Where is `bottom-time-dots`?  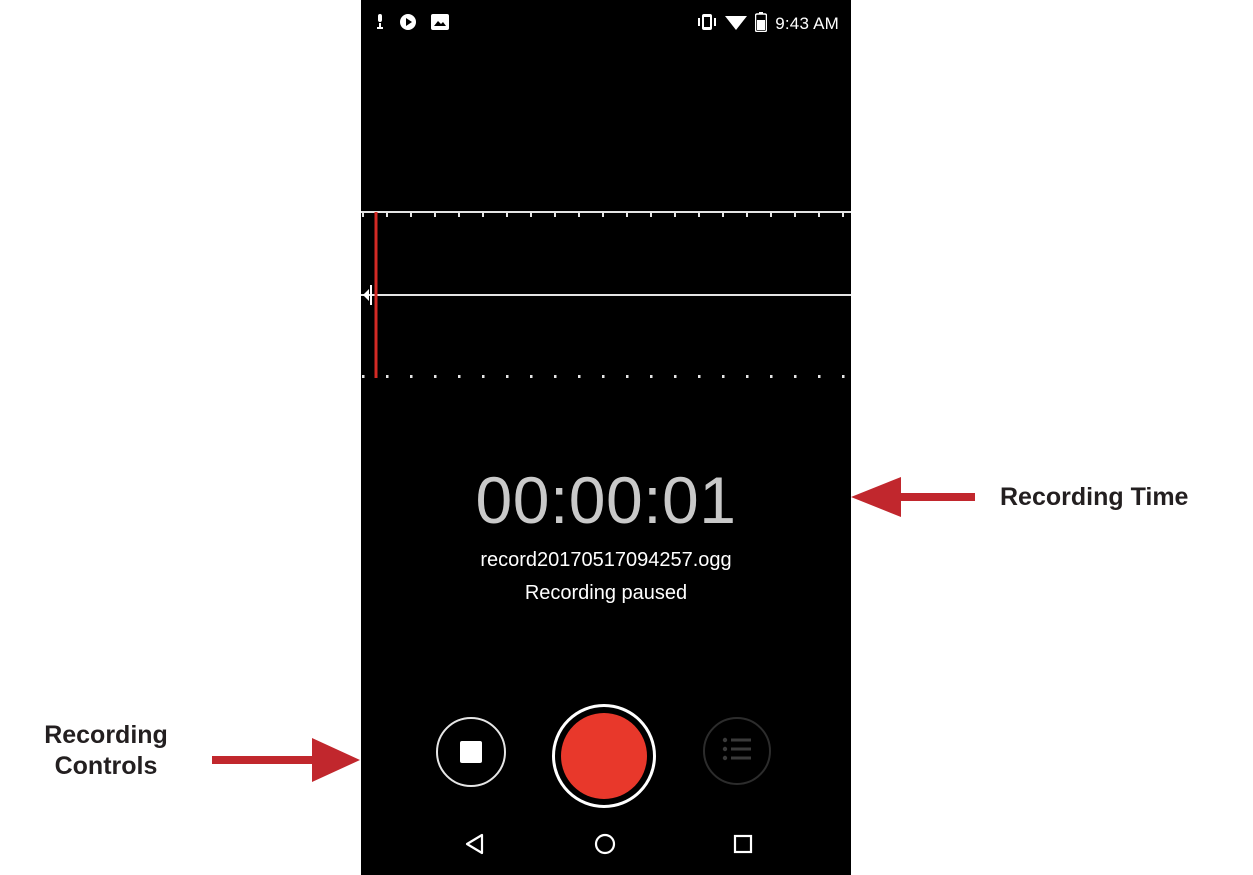
bottom-time-dots is located at coordinates (603, 376).